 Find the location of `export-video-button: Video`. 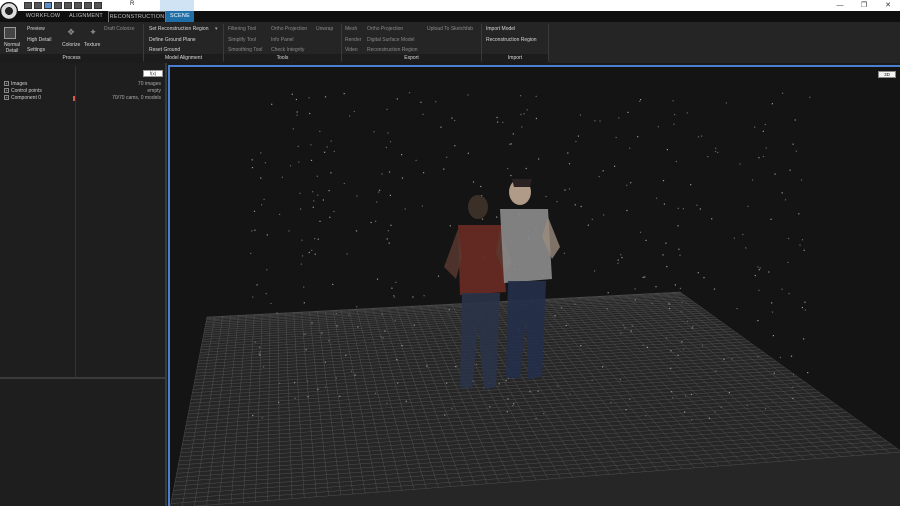

export-video-button: Video is located at coordinates (351, 50).